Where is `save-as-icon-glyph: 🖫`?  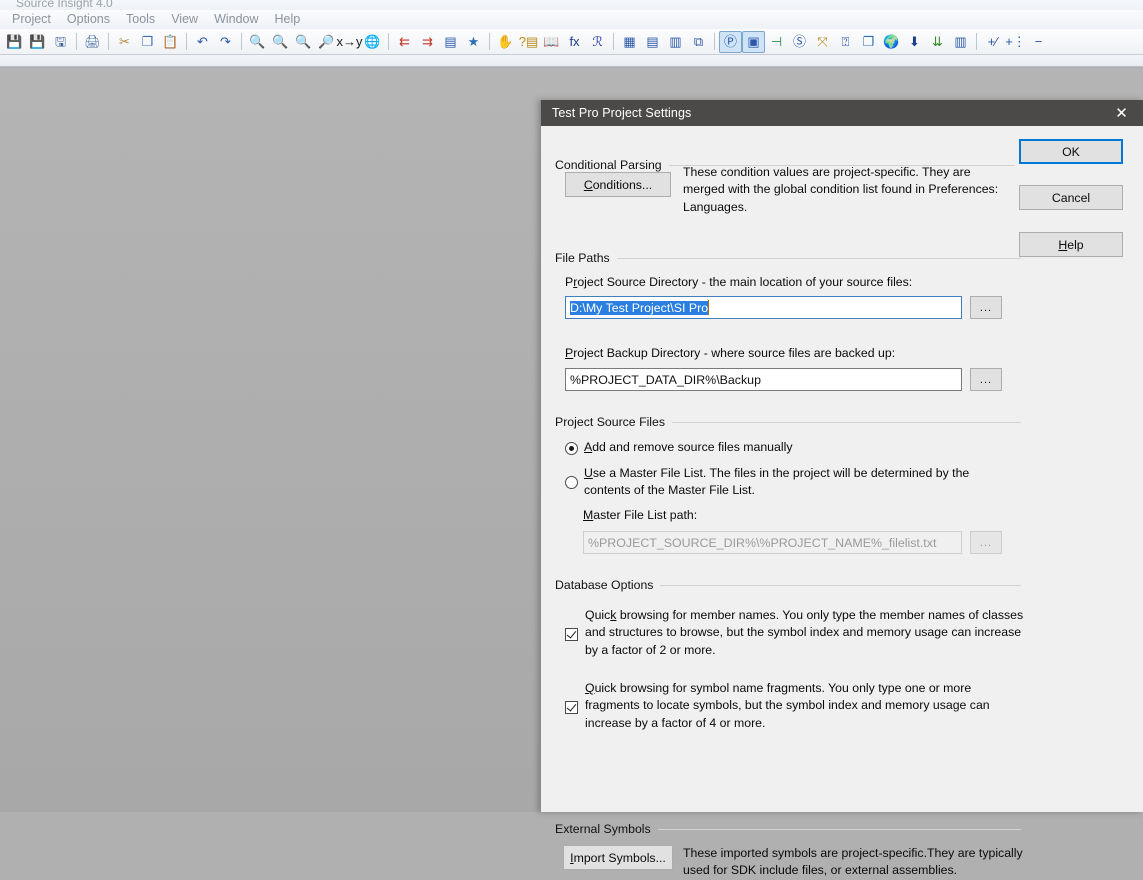
save-as-icon-glyph: 🖫 is located at coordinates (60, 41).